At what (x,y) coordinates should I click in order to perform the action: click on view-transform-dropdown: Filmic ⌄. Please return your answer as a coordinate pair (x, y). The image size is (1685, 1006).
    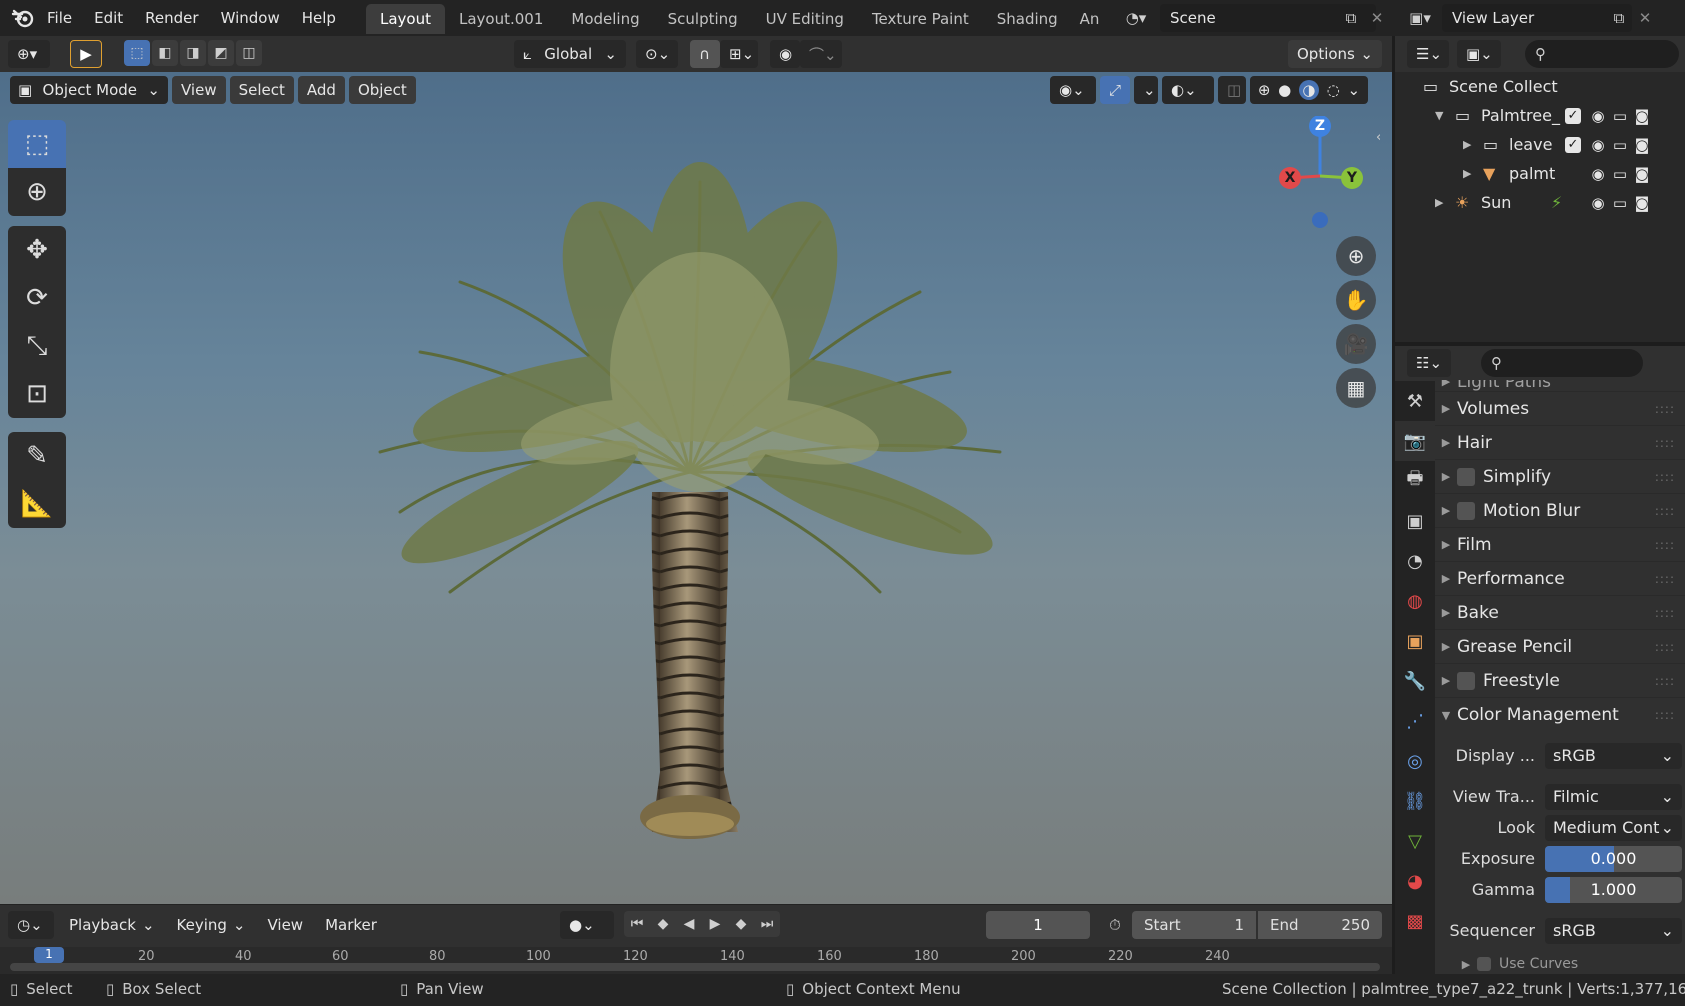
    Looking at the image, I should click on (1613, 796).